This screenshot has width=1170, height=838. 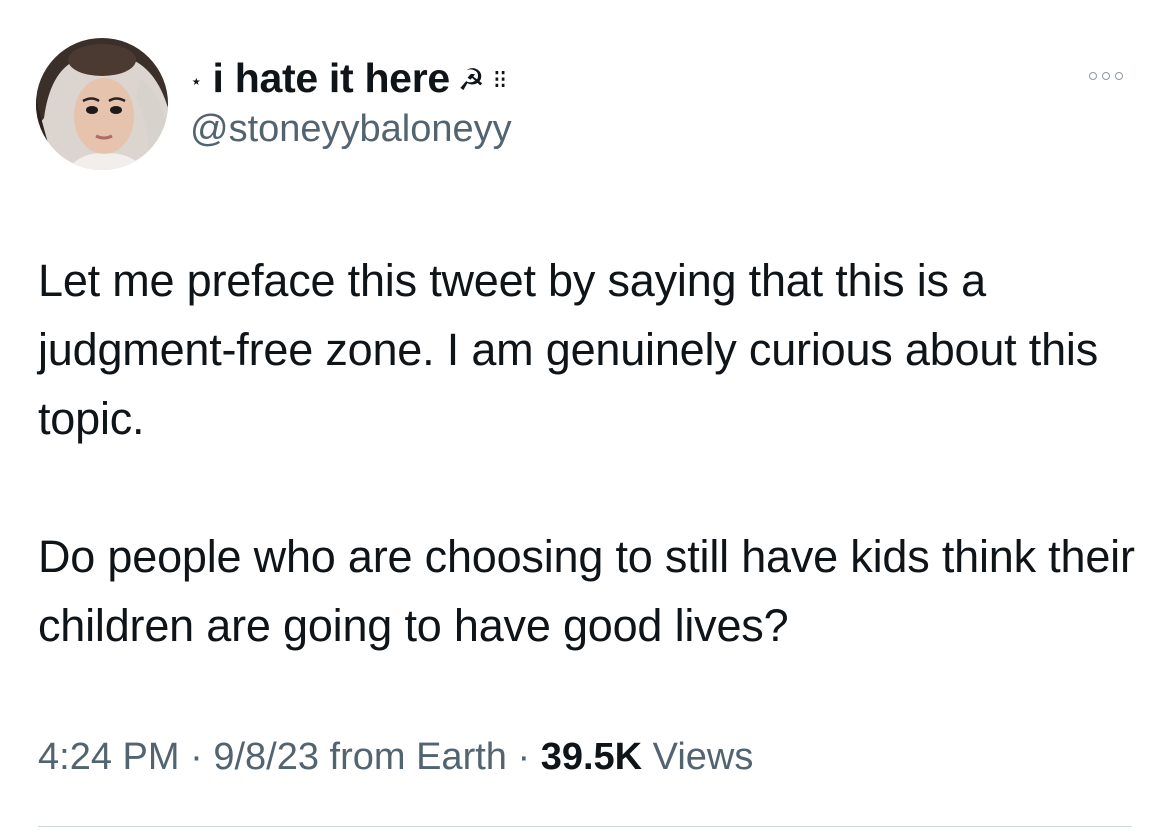 I want to click on dotted-ornament-icon: ⁝⁝, so click(x=499, y=78).